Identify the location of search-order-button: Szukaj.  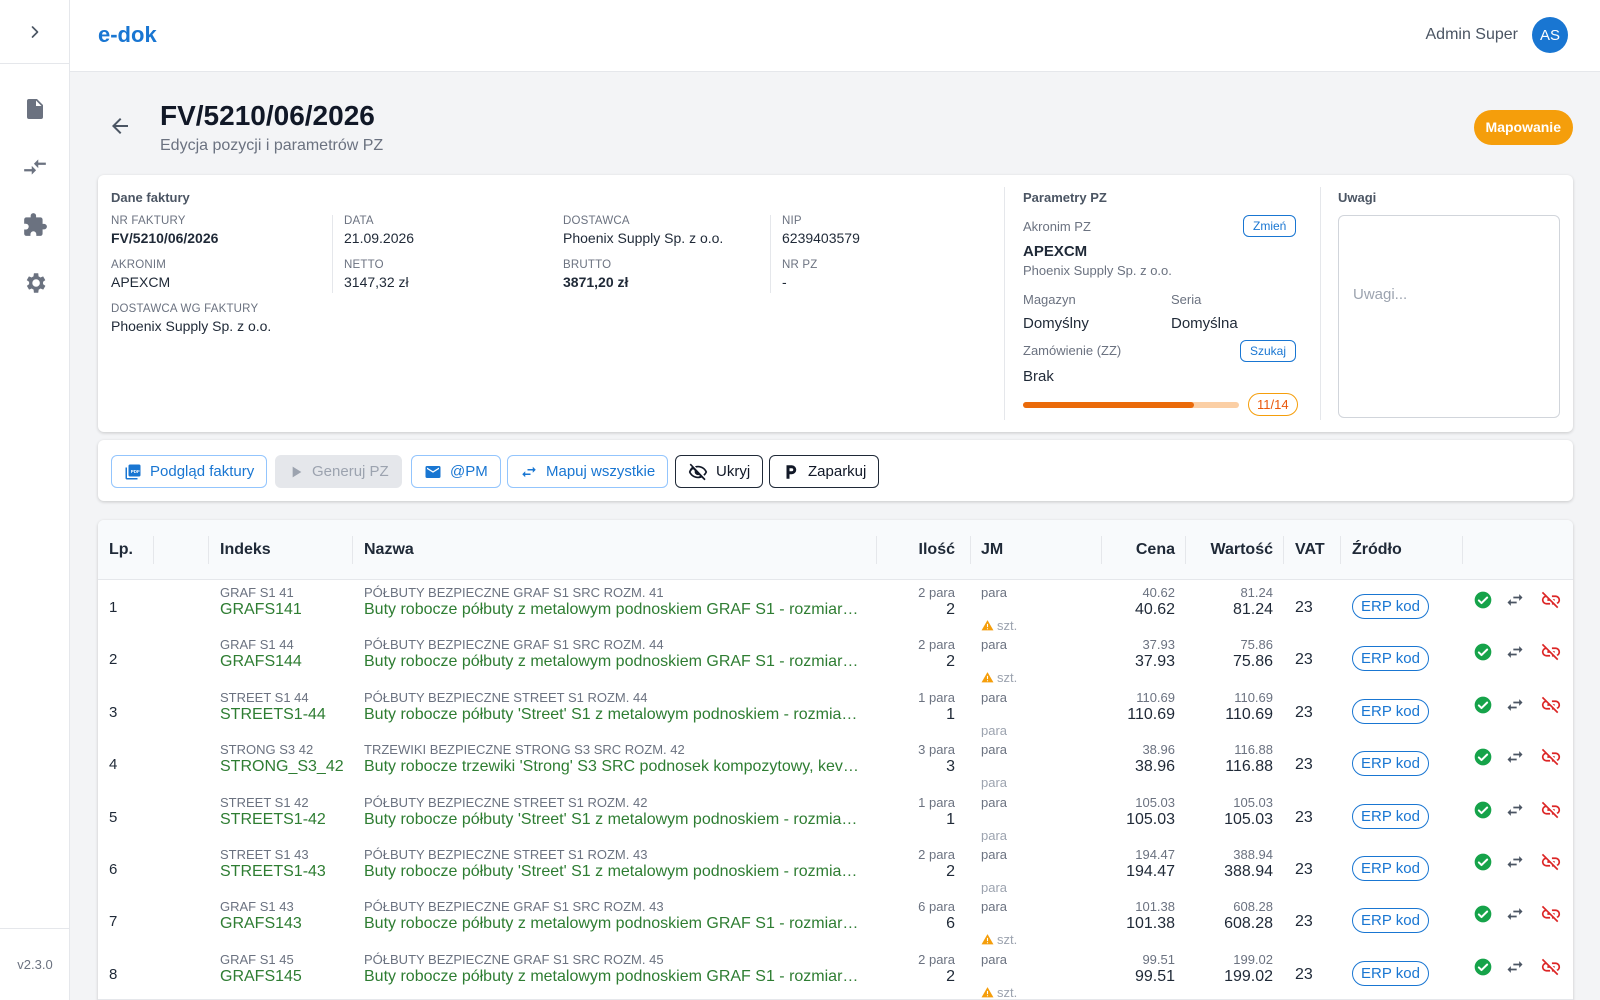
(1268, 351).